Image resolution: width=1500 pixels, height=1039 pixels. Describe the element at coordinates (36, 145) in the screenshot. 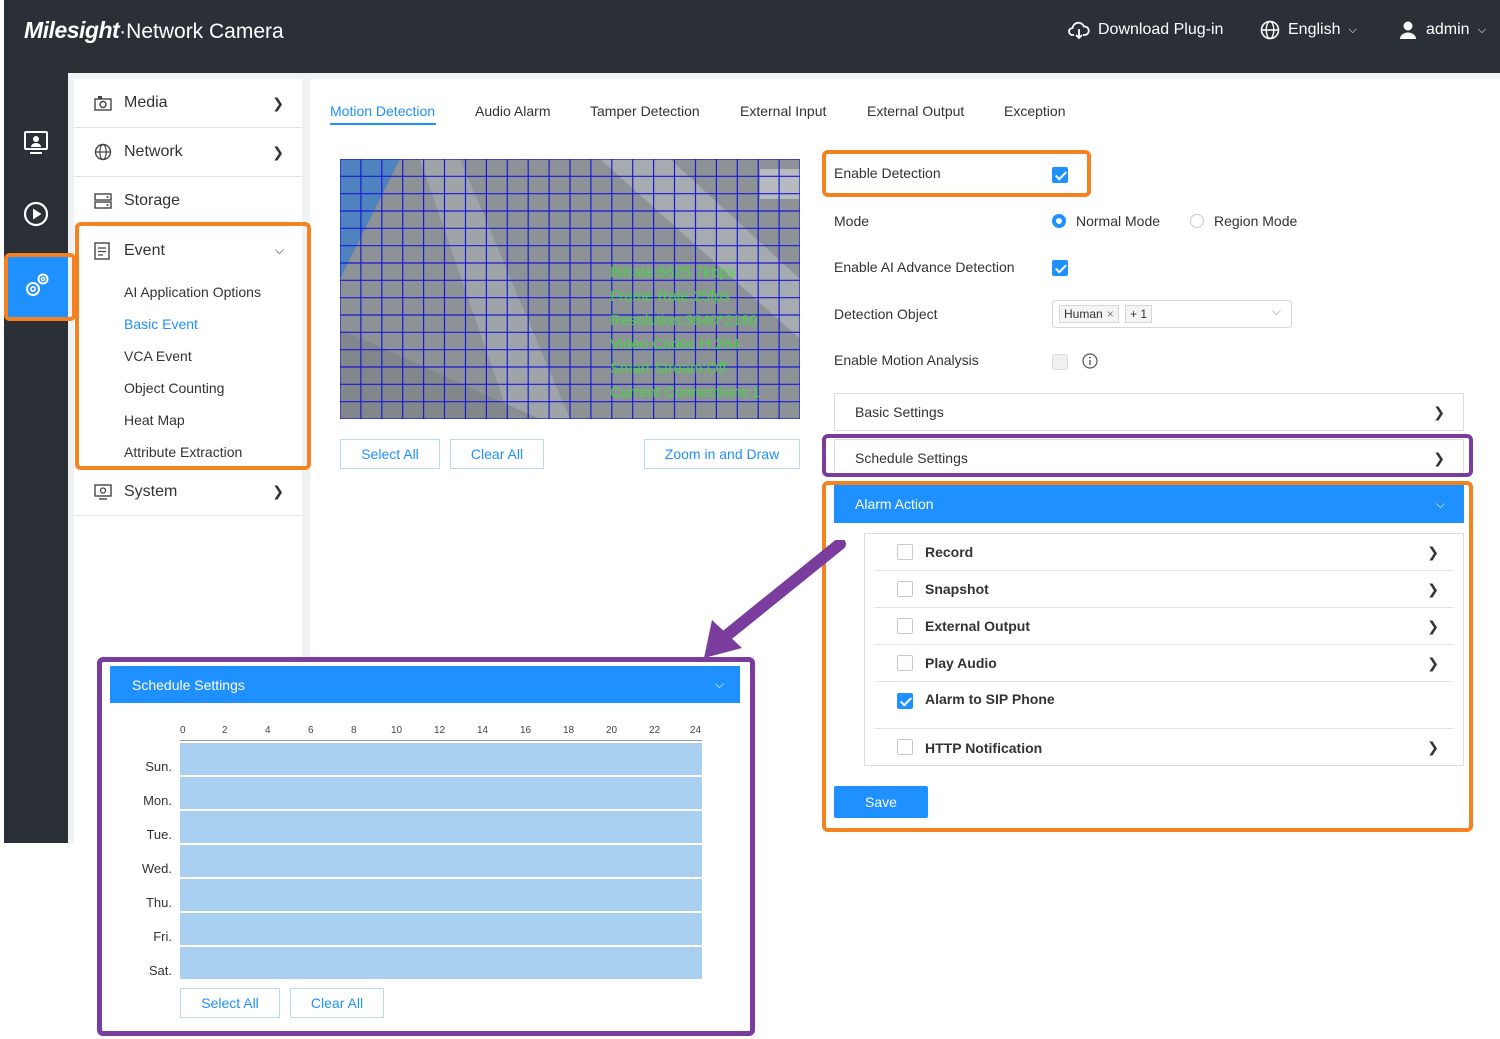

I see `live-view-button` at that location.